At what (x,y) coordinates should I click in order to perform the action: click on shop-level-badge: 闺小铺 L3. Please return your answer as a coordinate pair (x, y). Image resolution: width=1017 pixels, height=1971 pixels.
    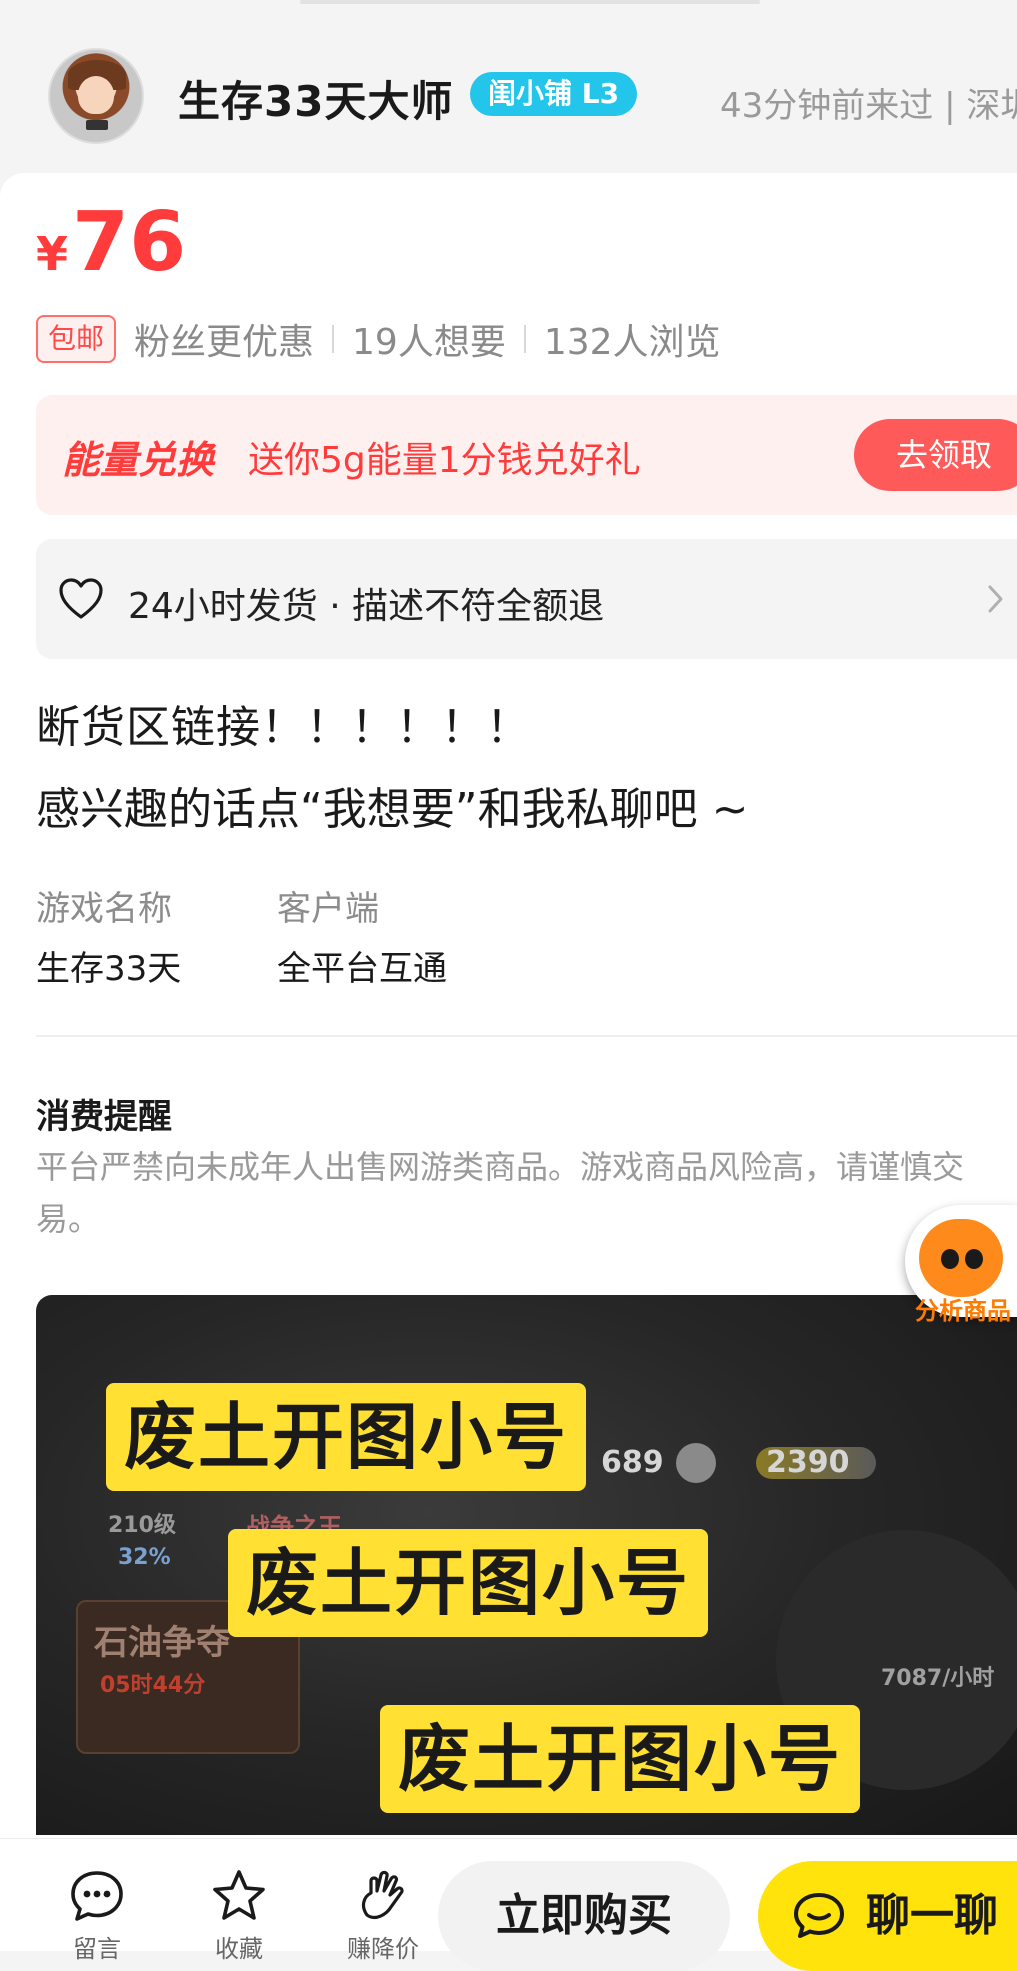
    Looking at the image, I should click on (554, 94).